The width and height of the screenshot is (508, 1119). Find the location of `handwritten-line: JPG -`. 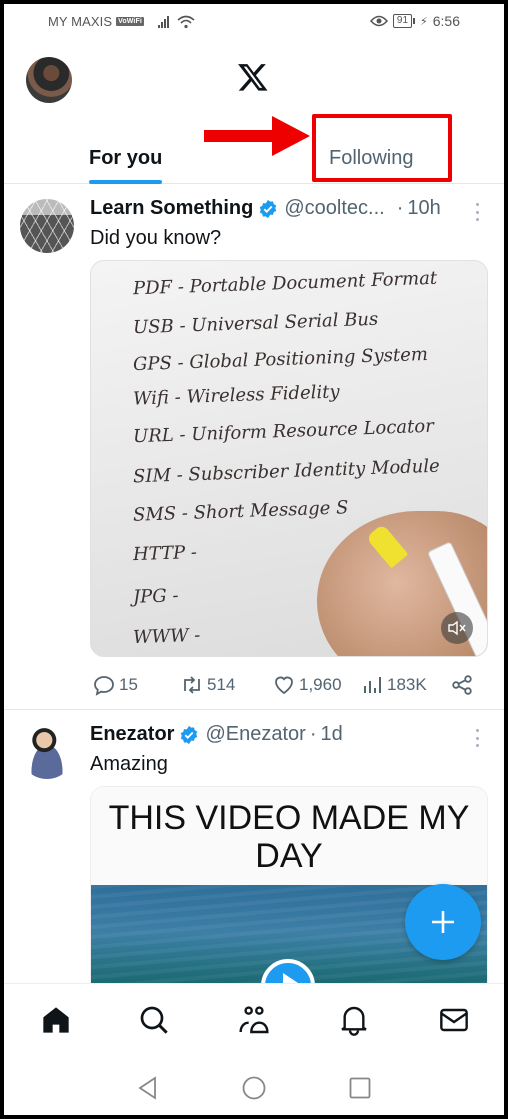

handwritten-line: JPG - is located at coordinates (155, 596).